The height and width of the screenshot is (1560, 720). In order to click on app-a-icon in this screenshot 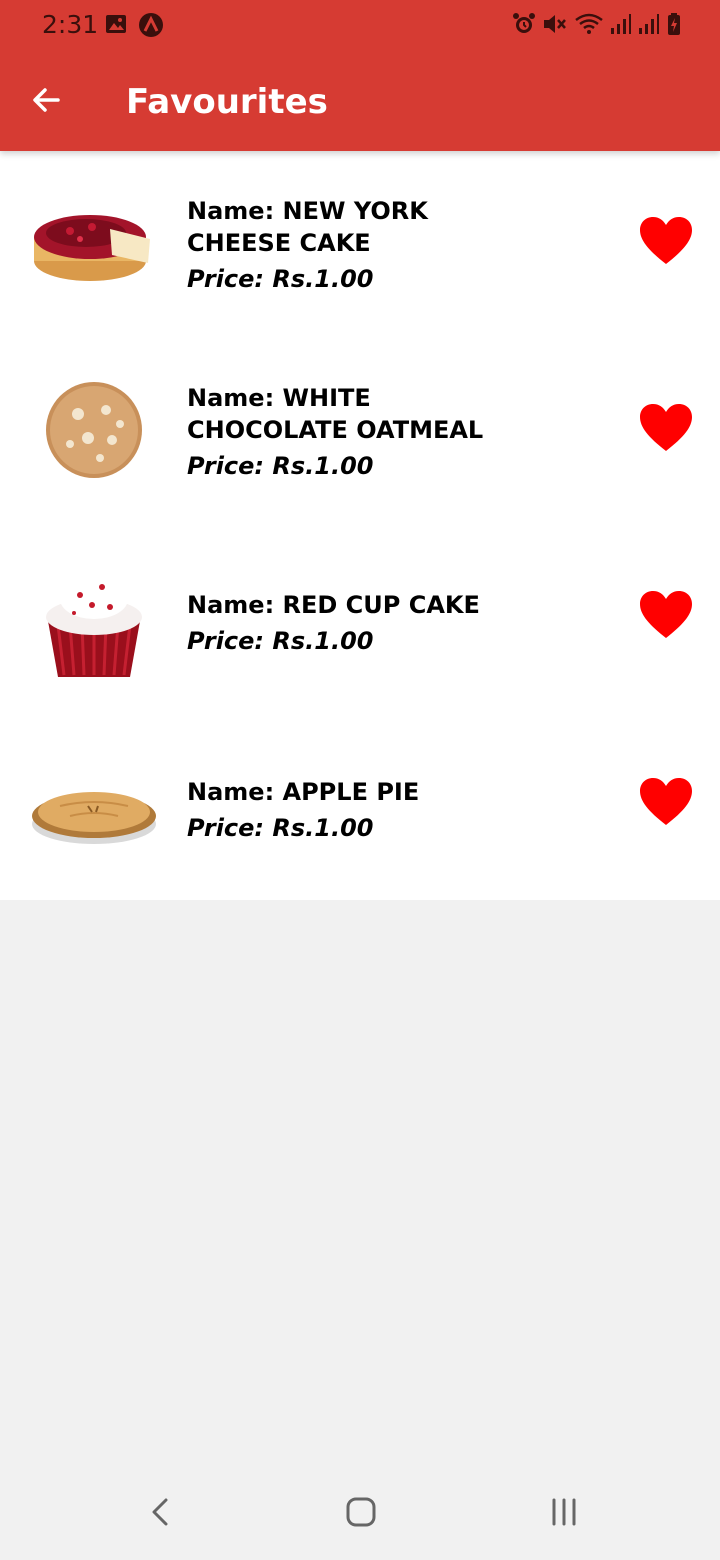, I will do `click(151, 27)`.